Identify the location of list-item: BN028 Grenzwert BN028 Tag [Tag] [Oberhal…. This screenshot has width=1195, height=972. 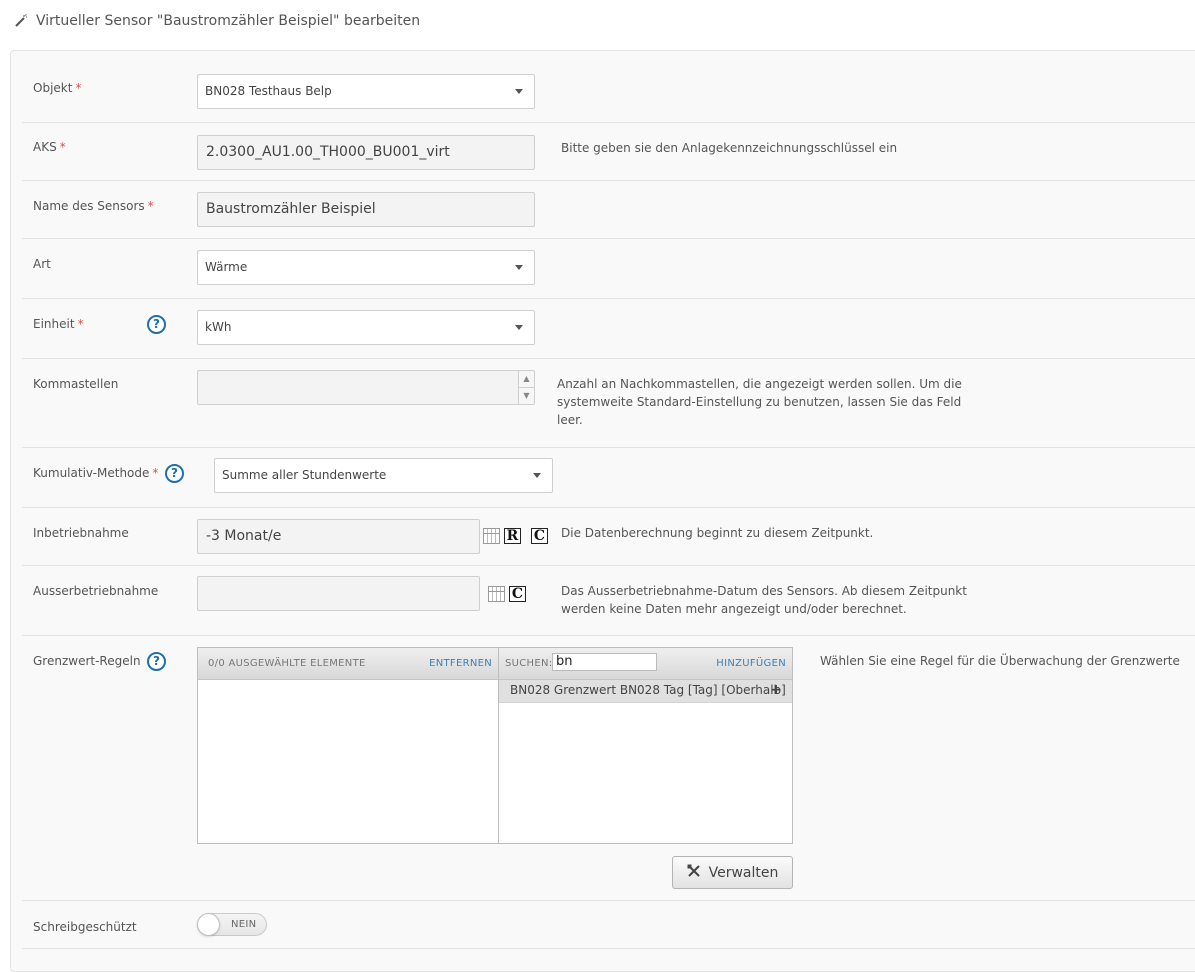
(645, 691).